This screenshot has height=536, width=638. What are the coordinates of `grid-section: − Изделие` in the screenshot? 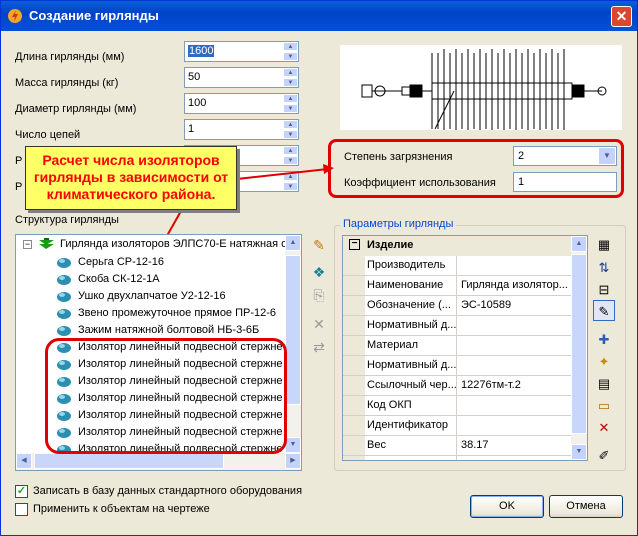 It's located at (457, 246).